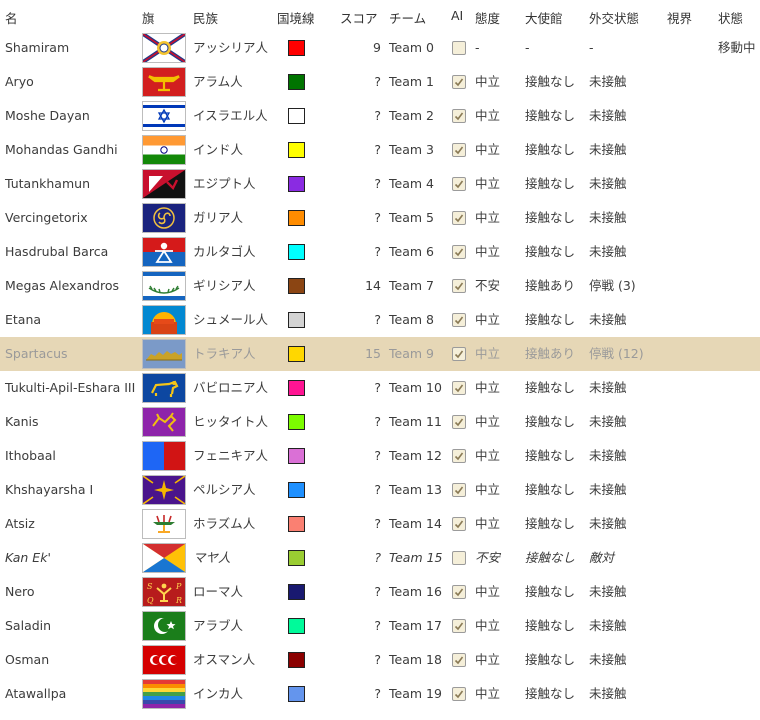  Describe the element at coordinates (218, 149) in the screenshot. I see `civ-name: インド人` at that location.